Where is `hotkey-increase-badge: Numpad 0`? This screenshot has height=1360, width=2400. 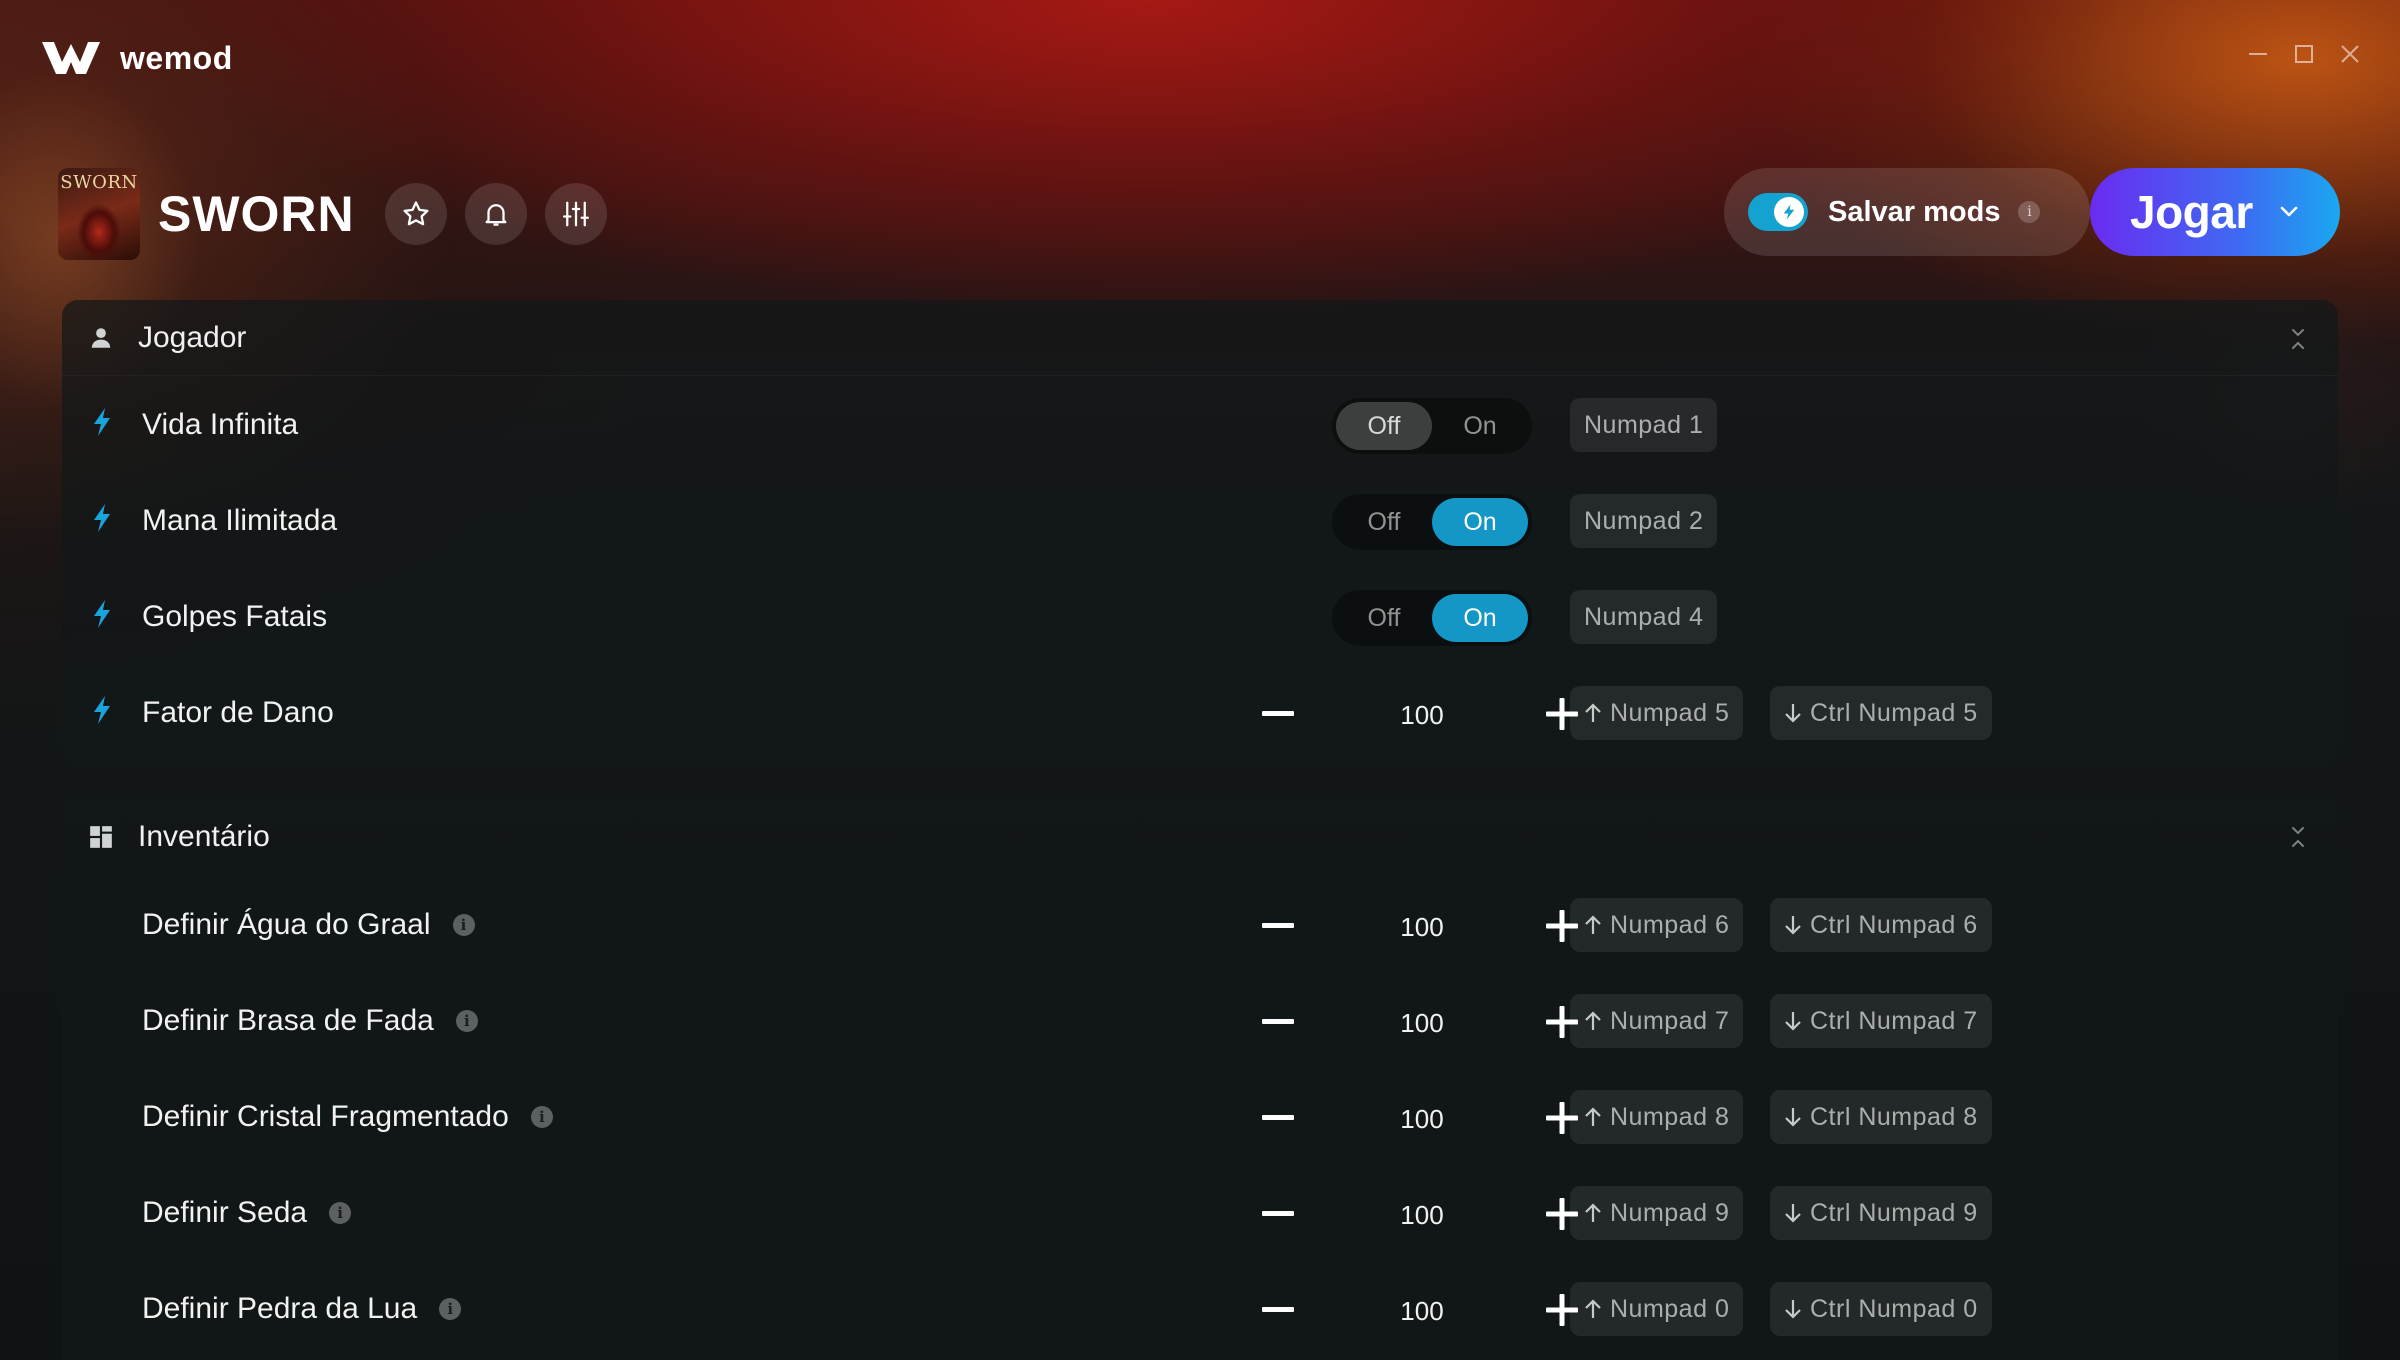
hotkey-increase-badge: Numpad 0 is located at coordinates (1657, 1309).